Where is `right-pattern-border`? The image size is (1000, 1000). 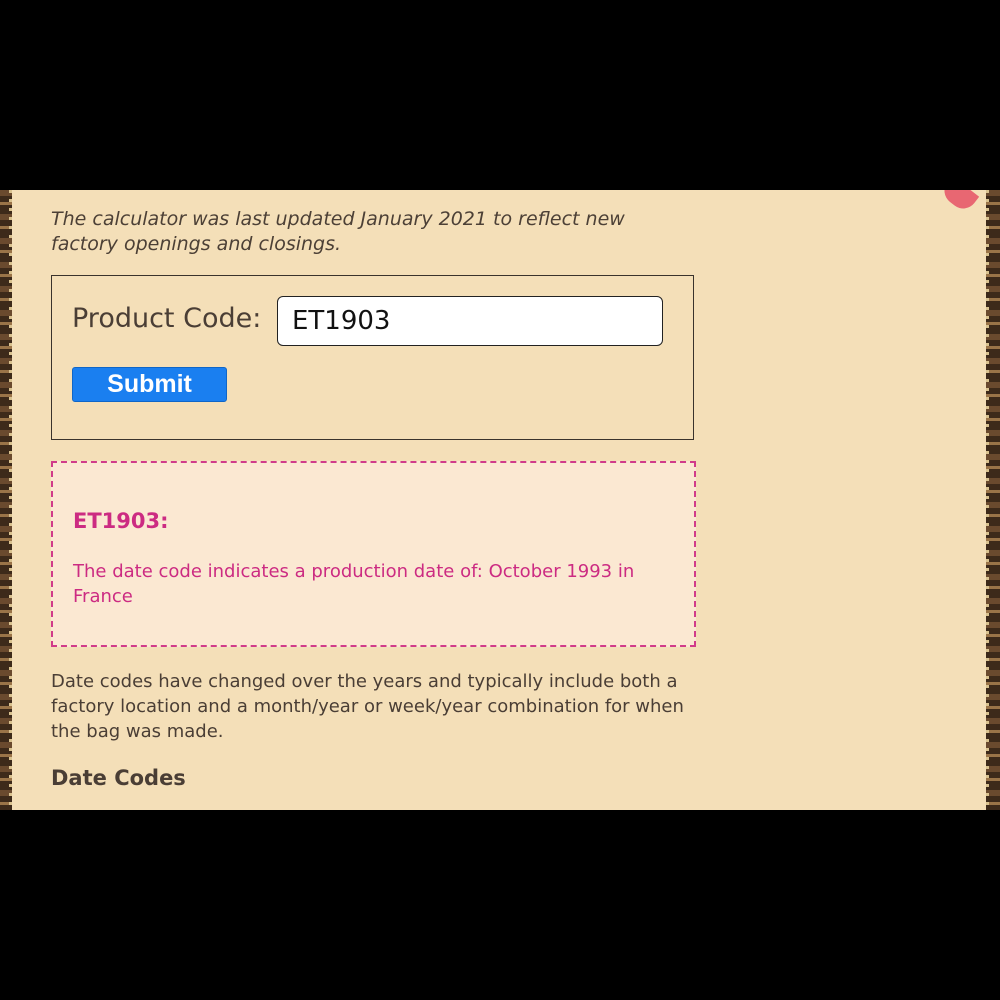
right-pattern-border is located at coordinates (993, 500).